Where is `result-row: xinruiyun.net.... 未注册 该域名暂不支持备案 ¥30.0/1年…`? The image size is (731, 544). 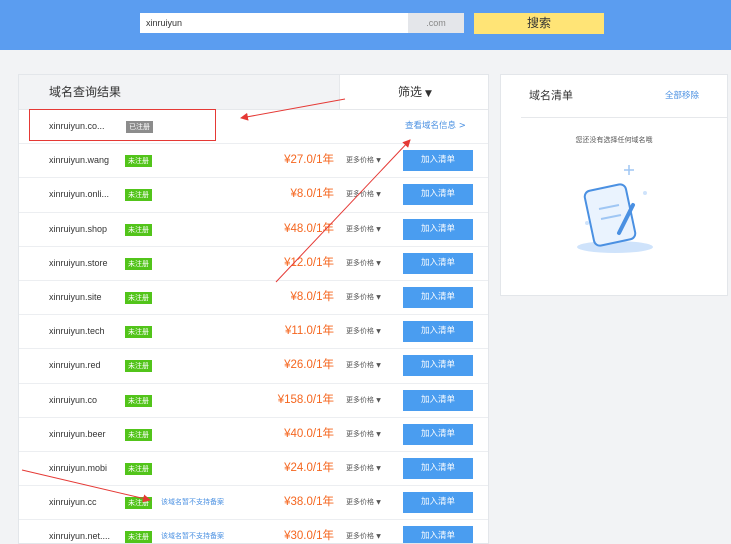 result-row: xinruiyun.net.... 未注册 该域名暂不支持备案 ¥30.0/1年… is located at coordinates (253, 531).